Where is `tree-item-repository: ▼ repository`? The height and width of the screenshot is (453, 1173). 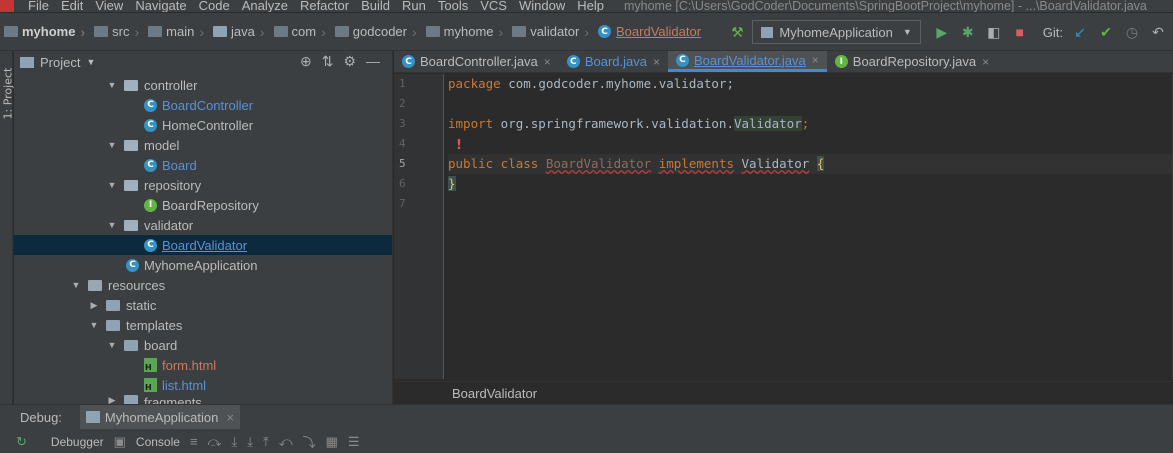
tree-item-repository: ▼ repository is located at coordinates (203, 185).